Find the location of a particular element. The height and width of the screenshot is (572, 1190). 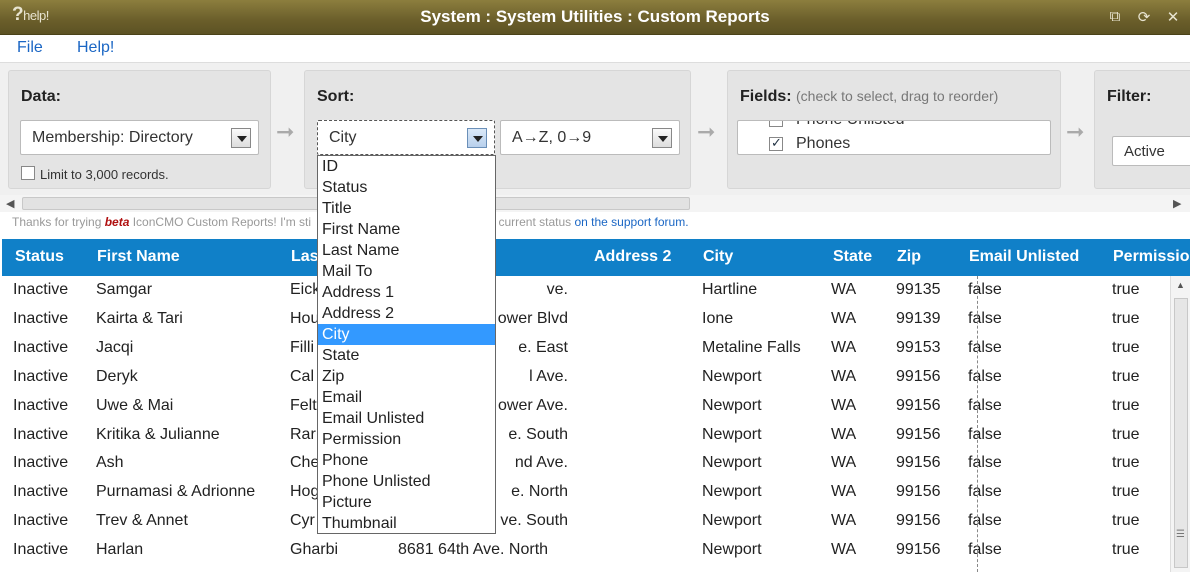

data-source-select: Membership: Directory is located at coordinates (139, 137).